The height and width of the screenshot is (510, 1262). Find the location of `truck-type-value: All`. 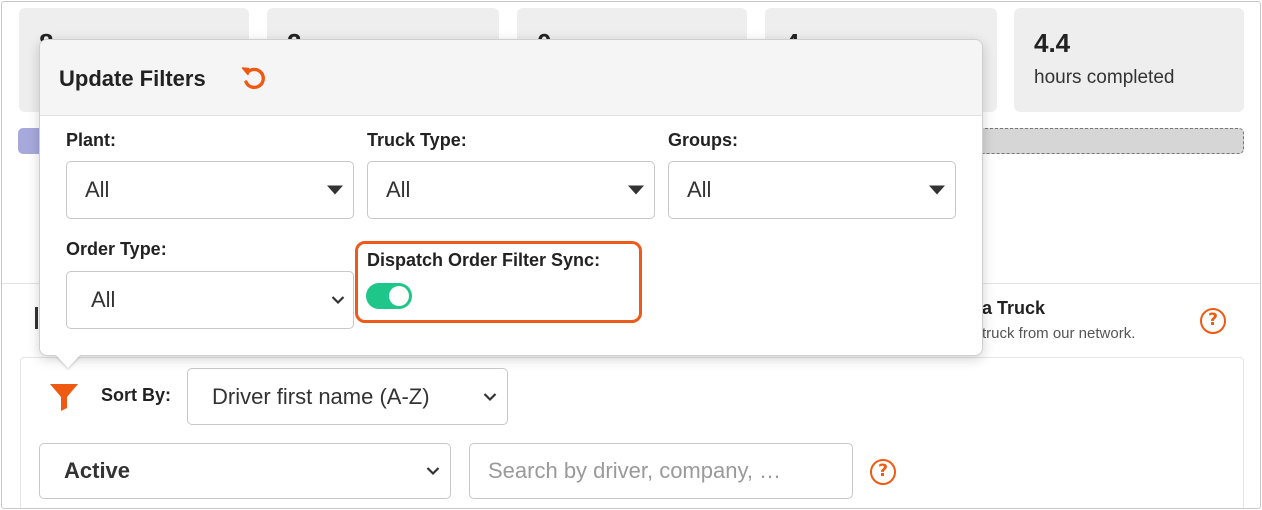

truck-type-value: All is located at coordinates (398, 189).